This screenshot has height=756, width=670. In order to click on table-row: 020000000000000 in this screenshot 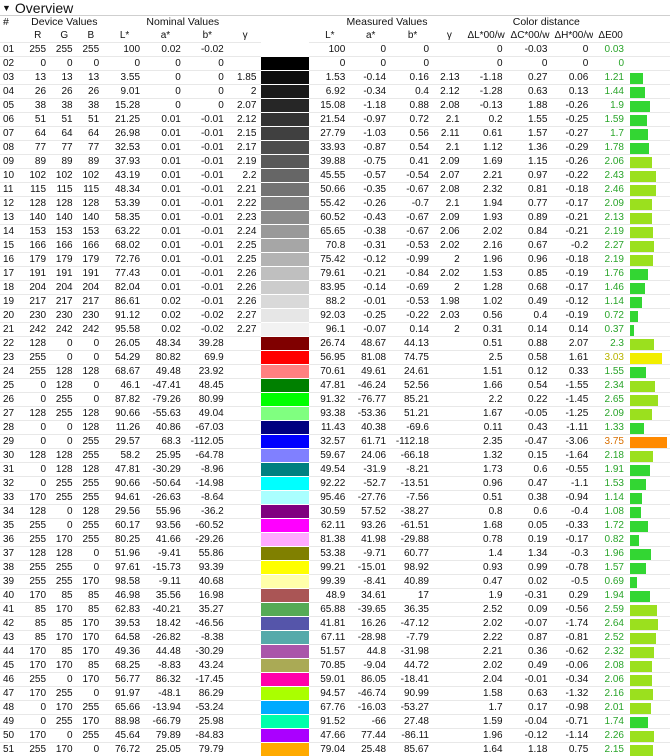, I will do `click(335, 64)`.